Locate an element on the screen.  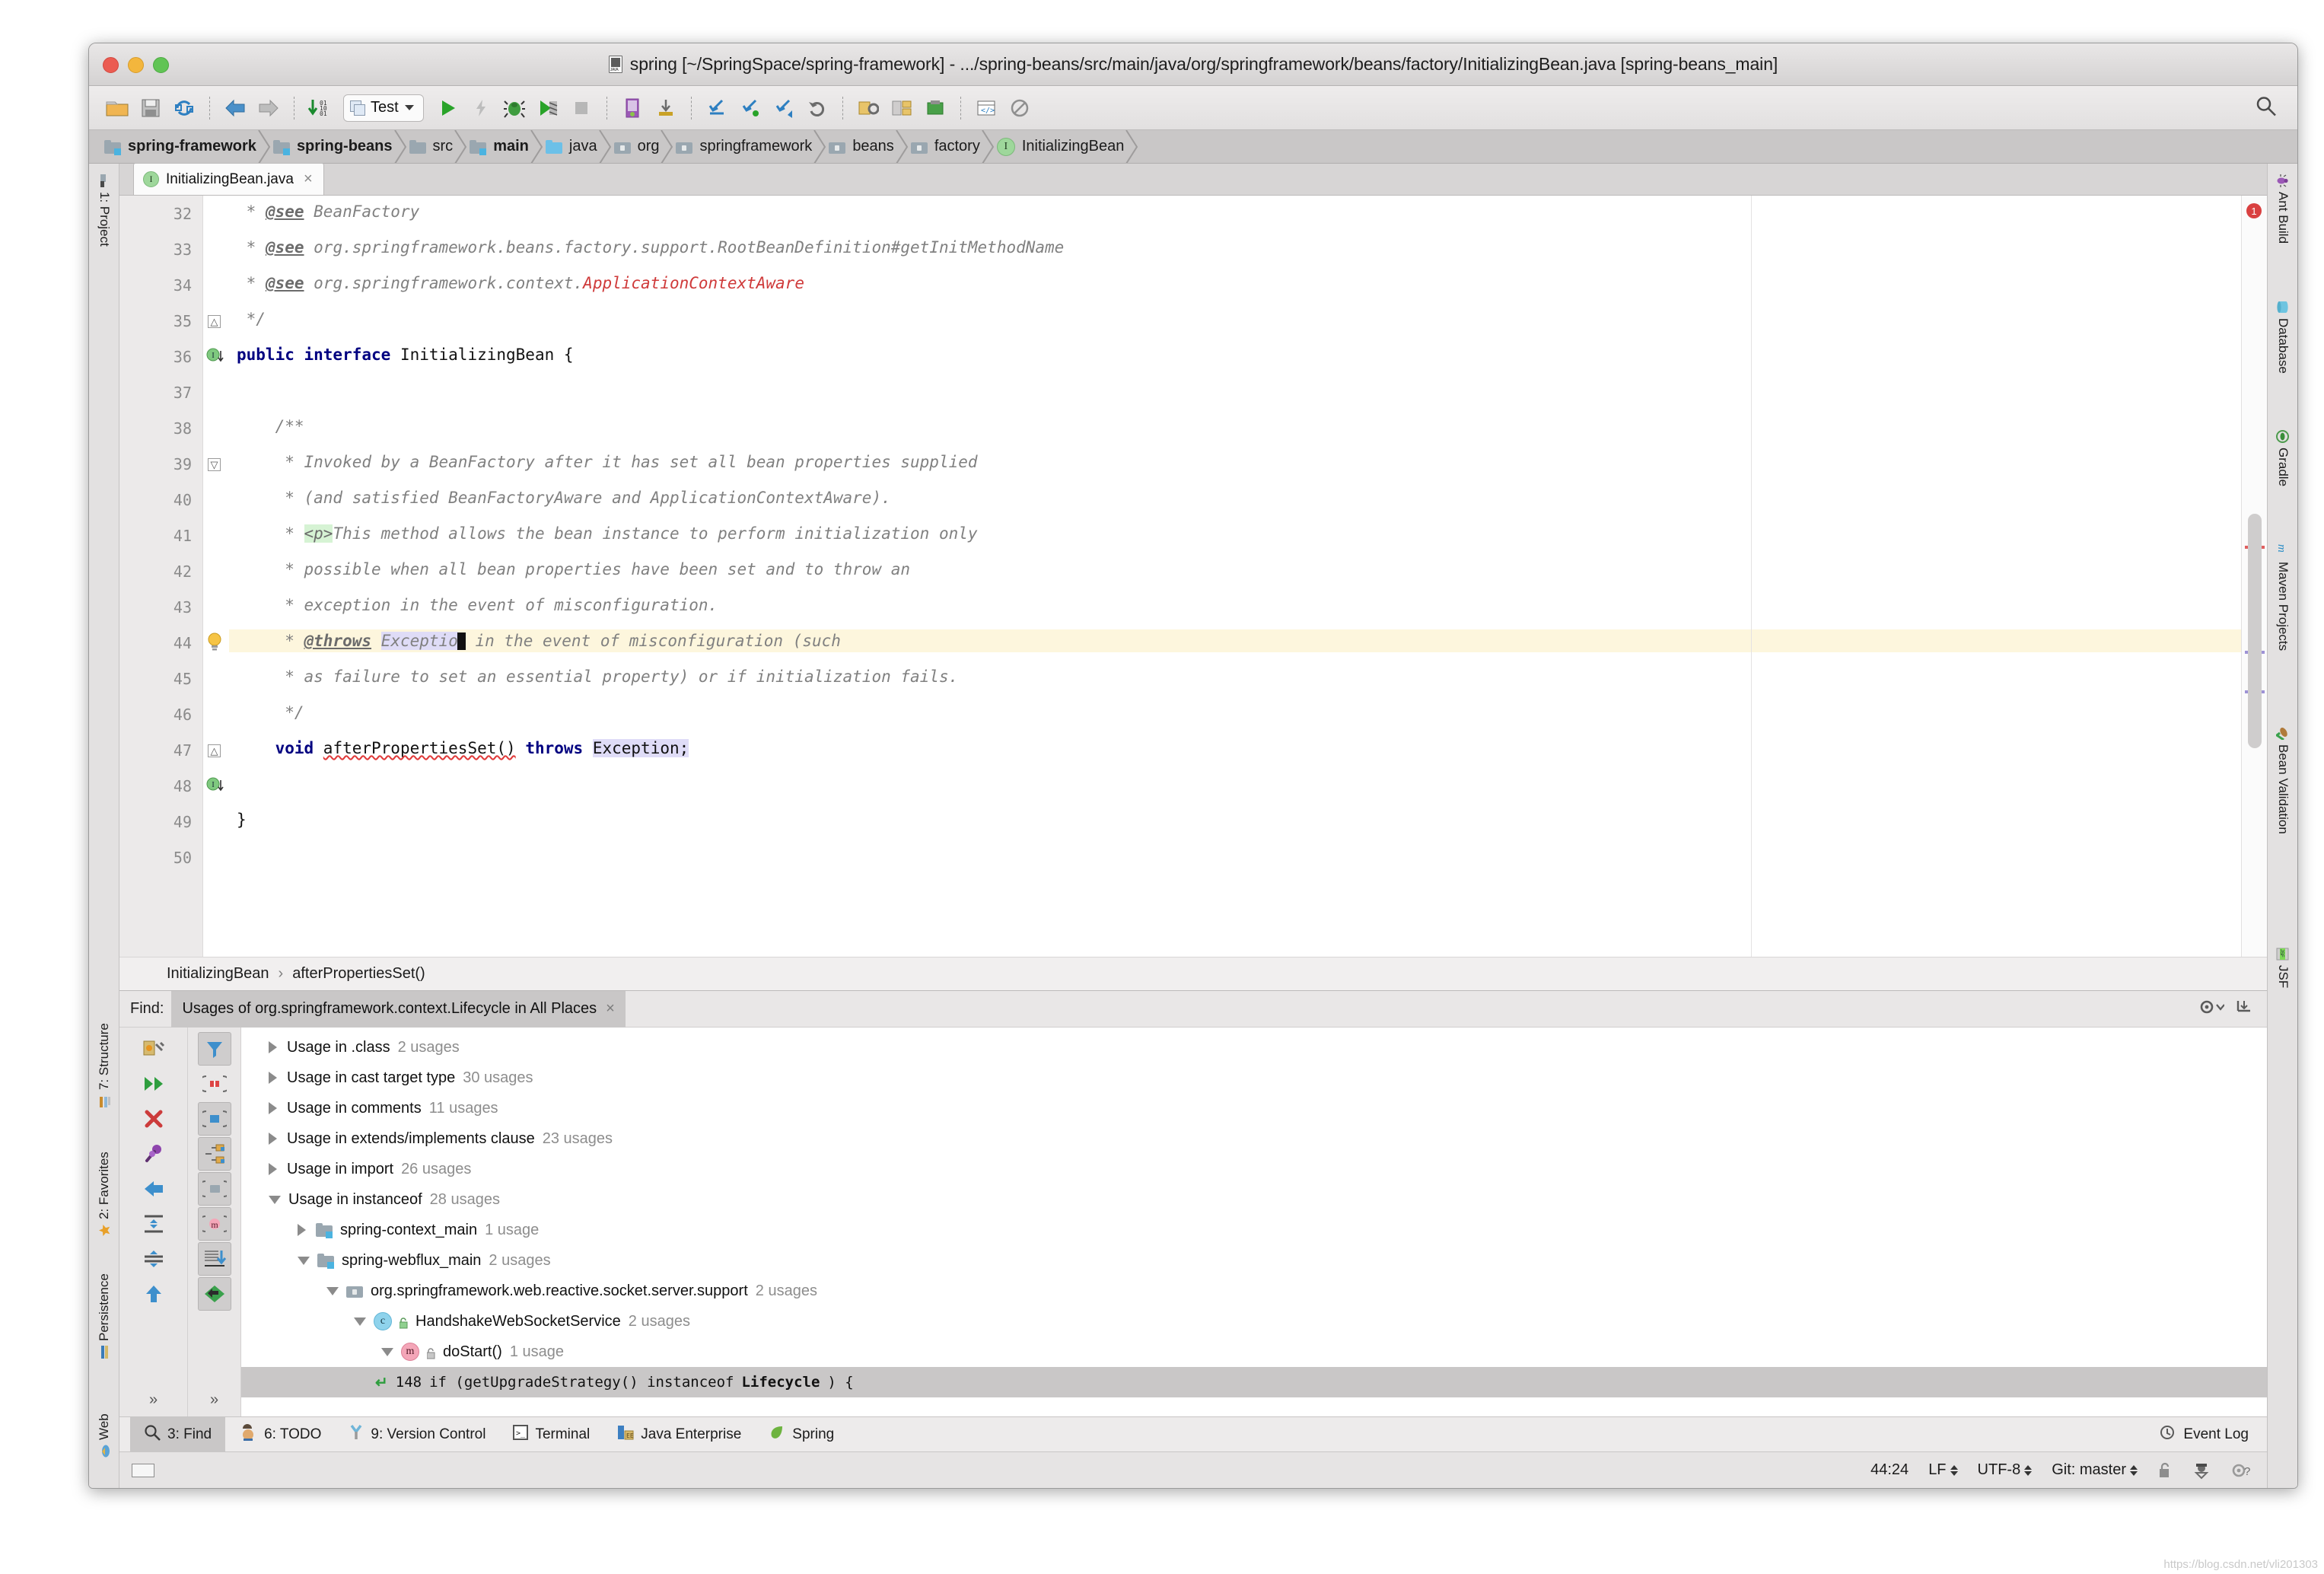
tree-node: Usage in instanceof 28 usages is located at coordinates (1254, 1199).